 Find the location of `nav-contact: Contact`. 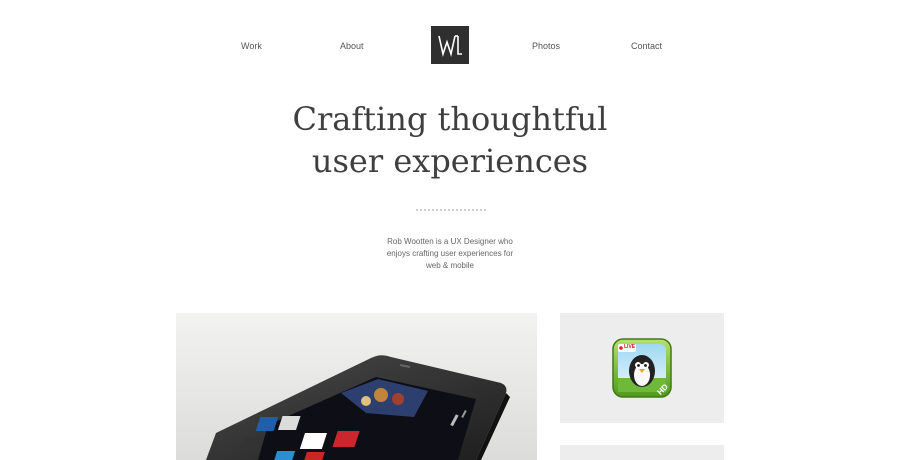

nav-contact: Contact is located at coordinates (646, 46).